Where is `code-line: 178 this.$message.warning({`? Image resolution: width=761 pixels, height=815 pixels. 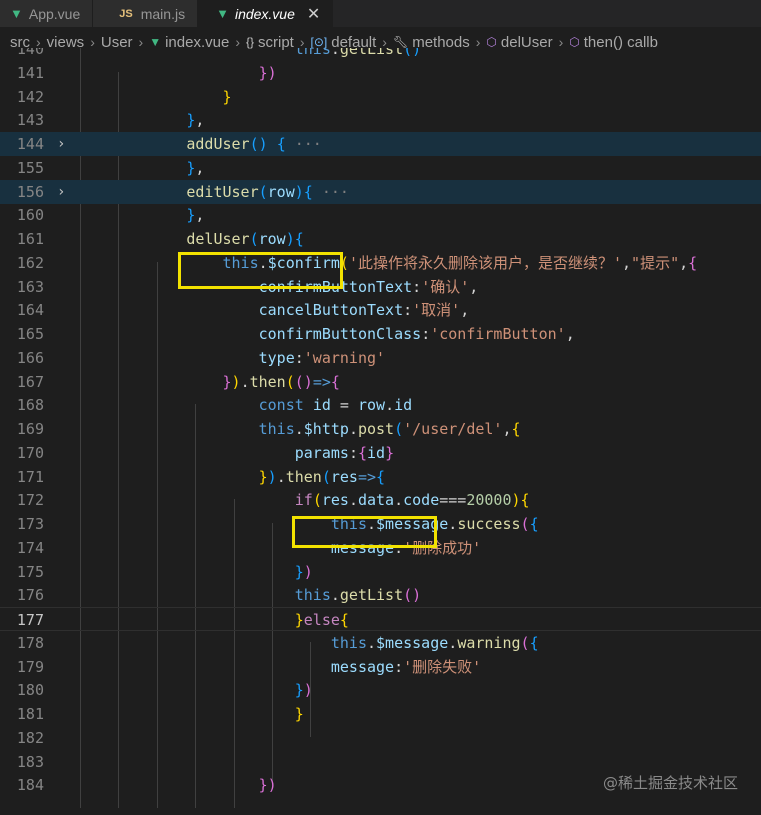
code-line: 178 this.$message.warning({ is located at coordinates (380, 643).